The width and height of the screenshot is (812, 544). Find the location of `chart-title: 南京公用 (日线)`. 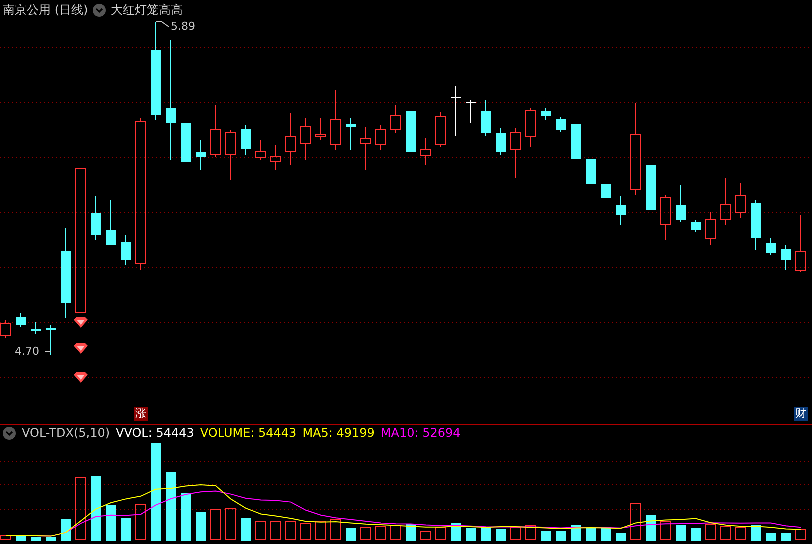

chart-title: 南京公用 (日线) is located at coordinates (45, 10).